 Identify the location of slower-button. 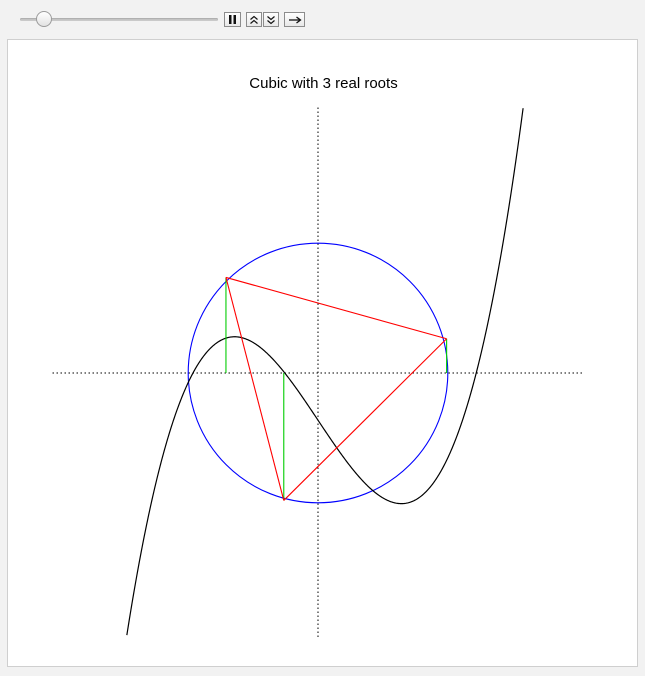
(271, 19).